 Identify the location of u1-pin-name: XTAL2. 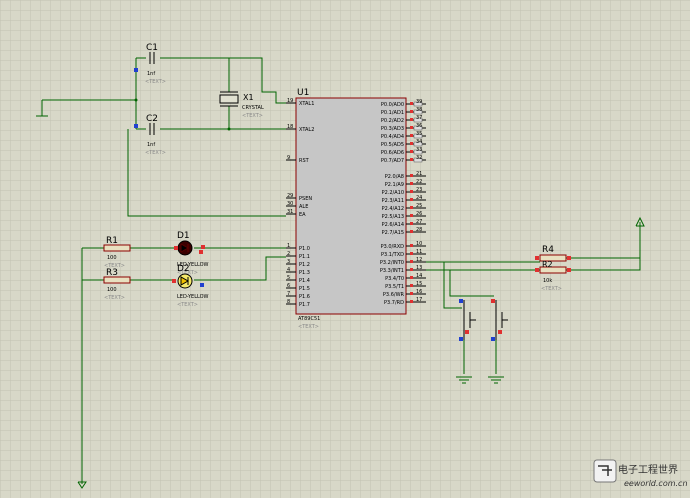
(306, 130).